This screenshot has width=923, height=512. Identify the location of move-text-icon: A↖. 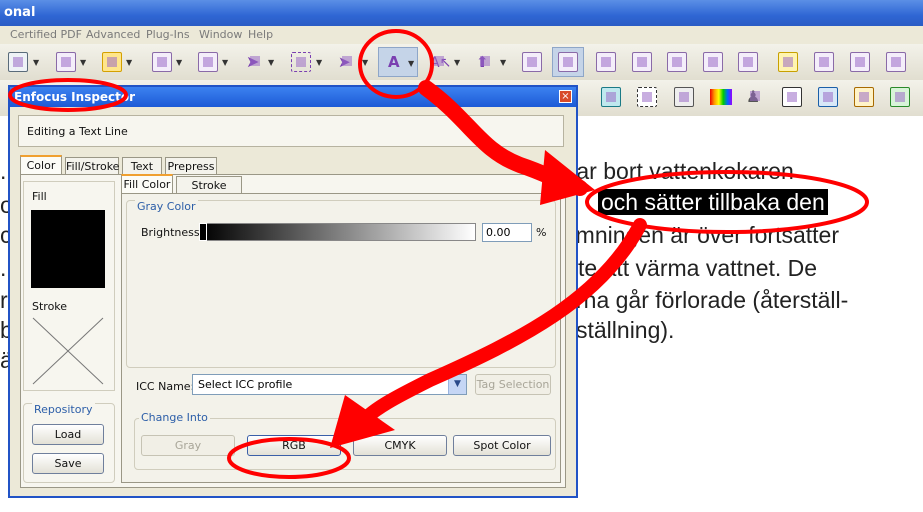
(440, 62).